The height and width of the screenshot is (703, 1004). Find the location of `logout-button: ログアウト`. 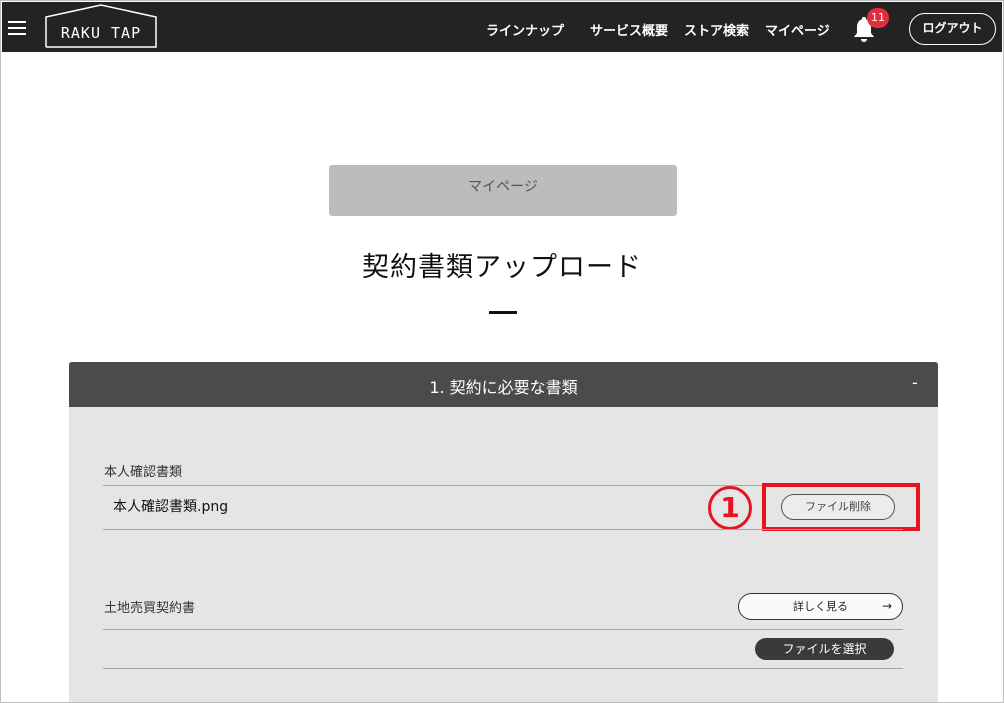

logout-button: ログアウト is located at coordinates (952, 29).